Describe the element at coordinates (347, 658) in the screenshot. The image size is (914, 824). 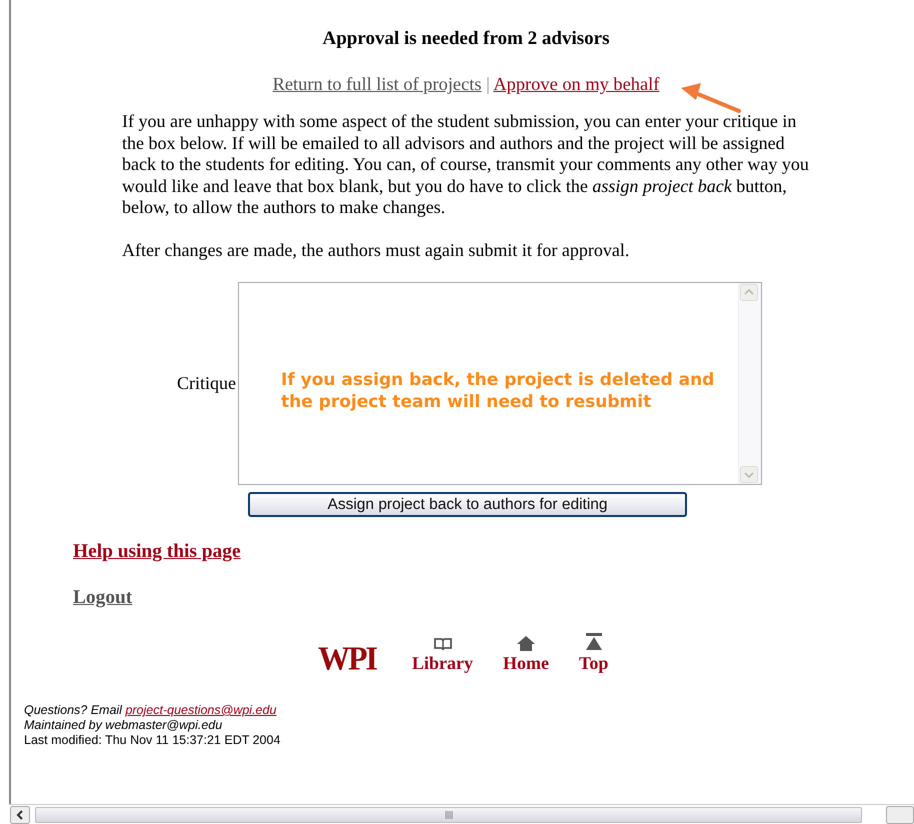
I see `wpi-logo: WPI` at that location.